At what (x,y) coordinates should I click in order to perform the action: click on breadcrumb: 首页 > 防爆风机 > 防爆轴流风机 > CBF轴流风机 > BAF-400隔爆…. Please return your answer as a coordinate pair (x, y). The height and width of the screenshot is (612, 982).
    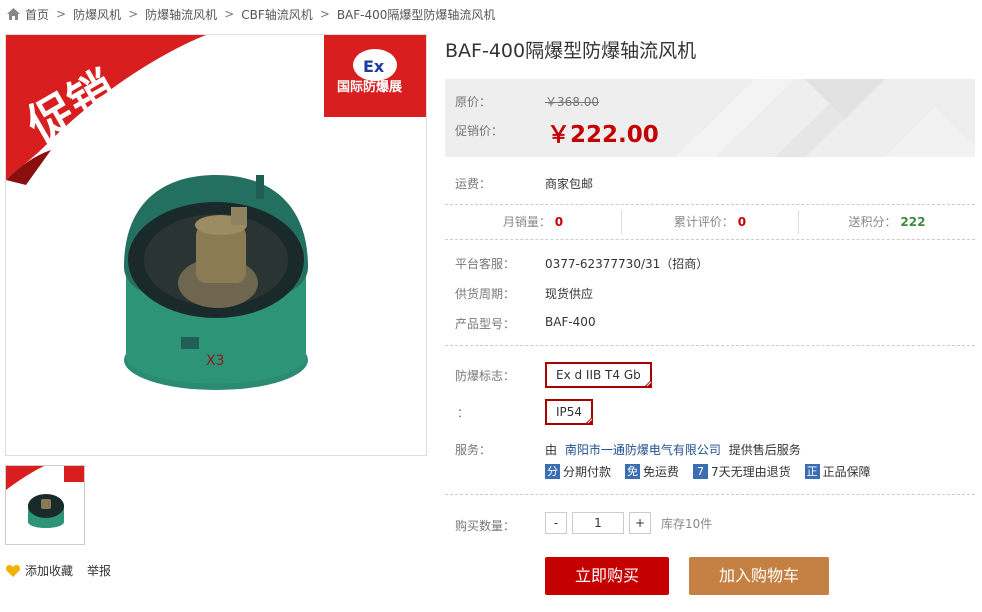
    Looking at the image, I should click on (251, 14).